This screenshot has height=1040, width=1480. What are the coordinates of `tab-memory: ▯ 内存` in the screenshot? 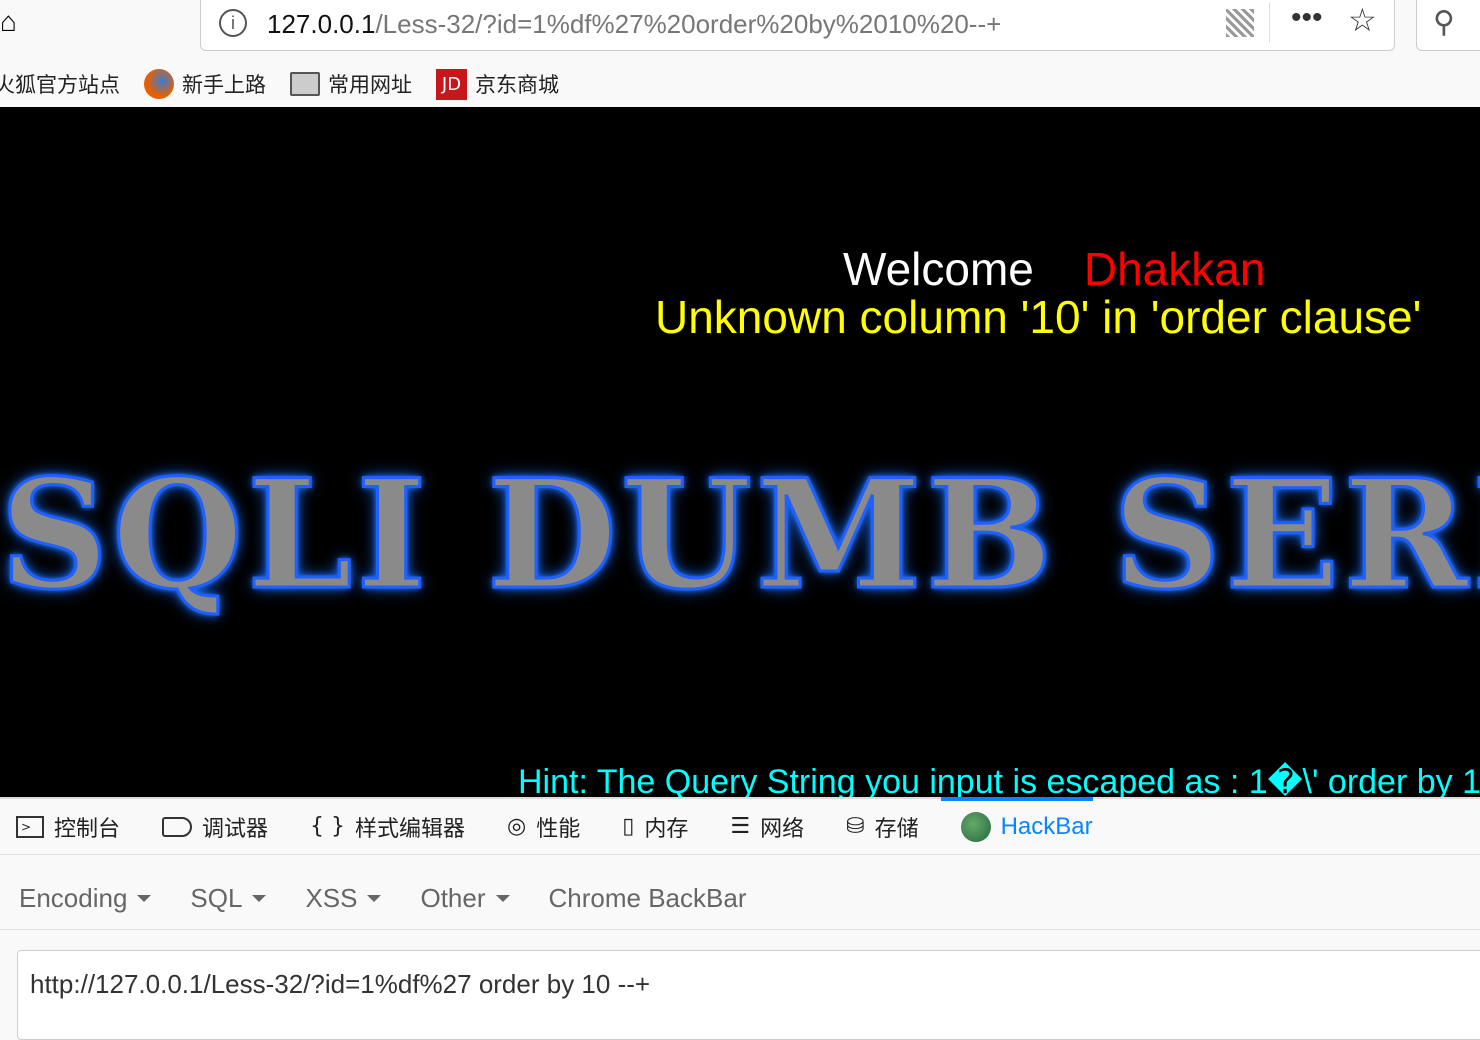 It's located at (655, 826).